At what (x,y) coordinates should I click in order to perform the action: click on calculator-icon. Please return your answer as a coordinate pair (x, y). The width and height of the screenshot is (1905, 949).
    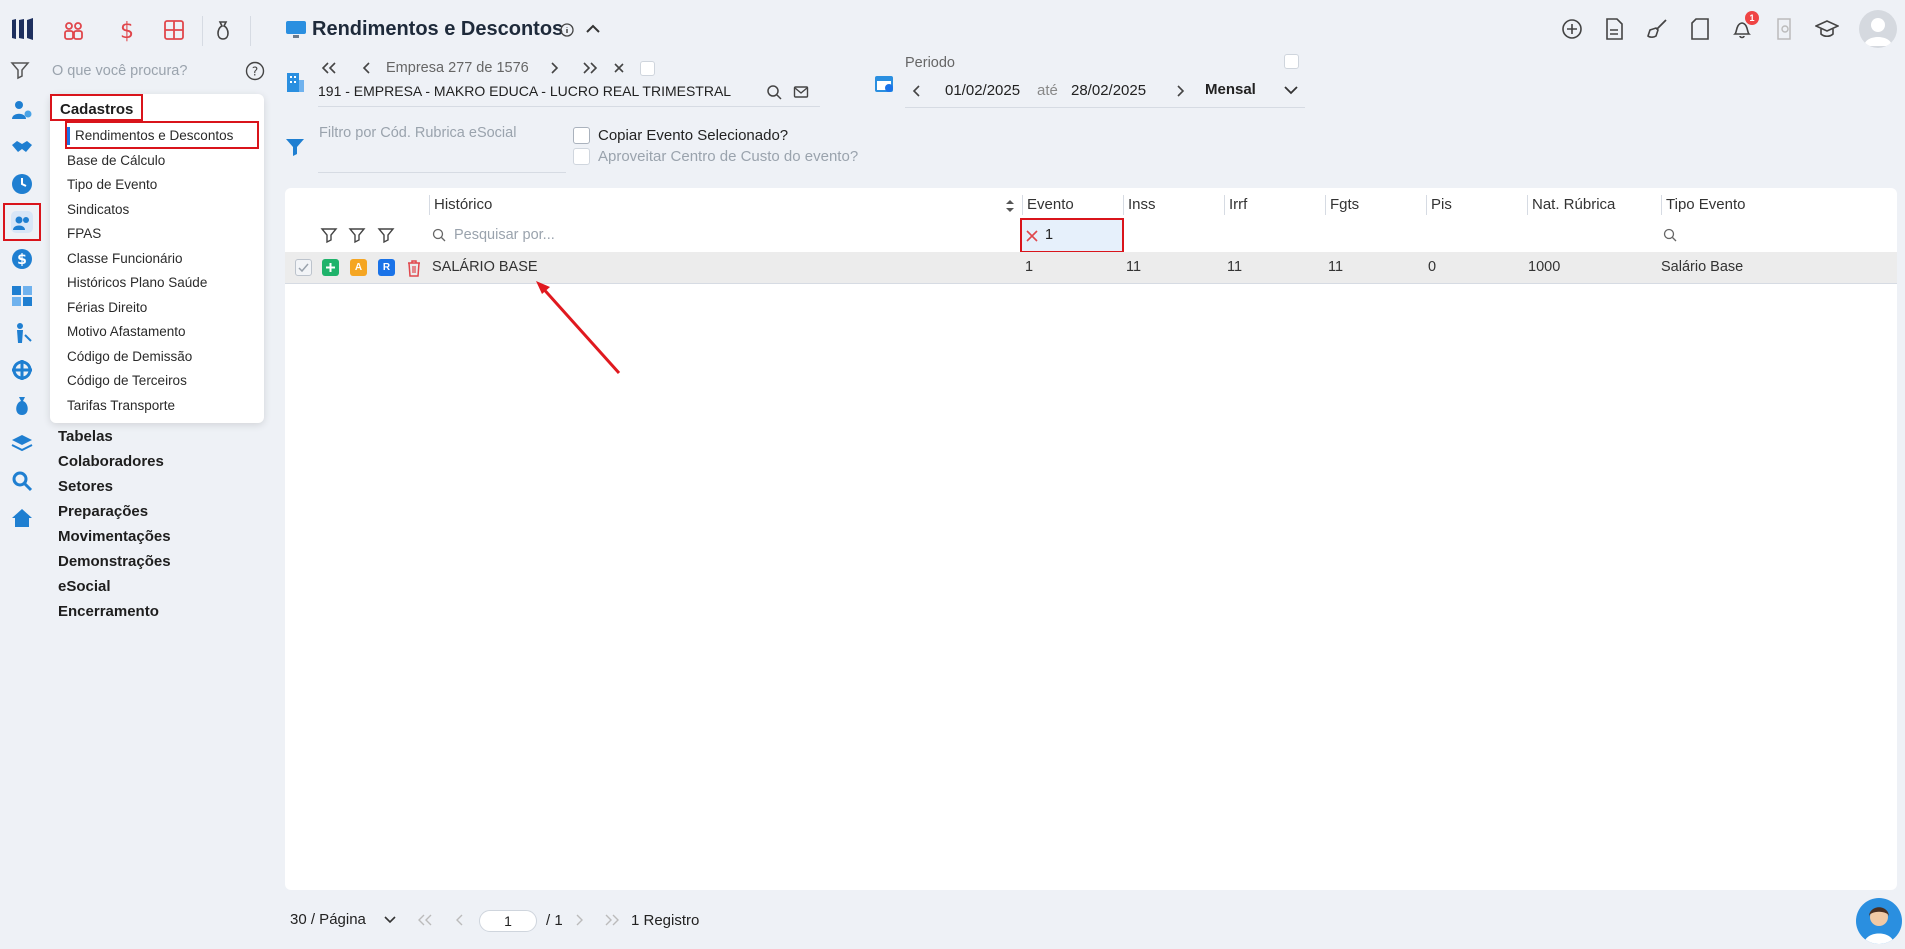
    Looking at the image, I should click on (22, 296).